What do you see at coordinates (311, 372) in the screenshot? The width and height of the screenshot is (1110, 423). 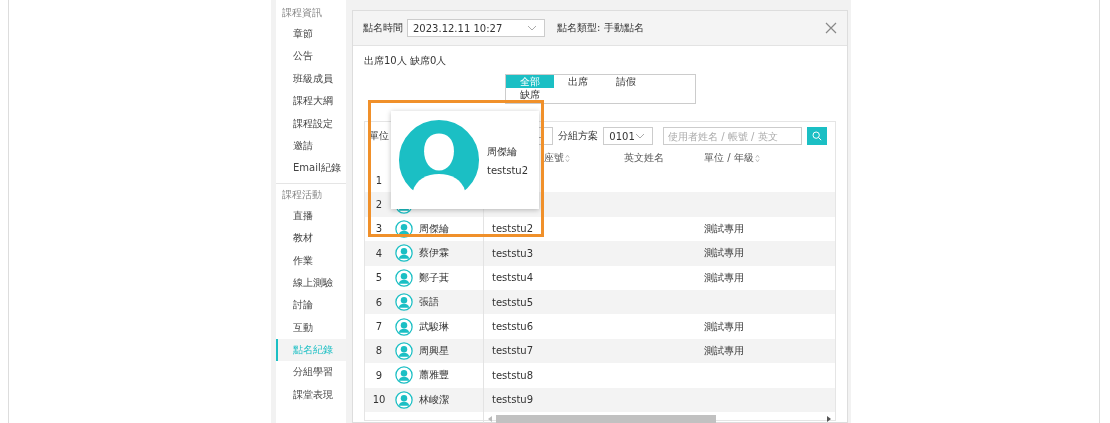 I see `sidebar-item: 分組學習` at bounding box center [311, 372].